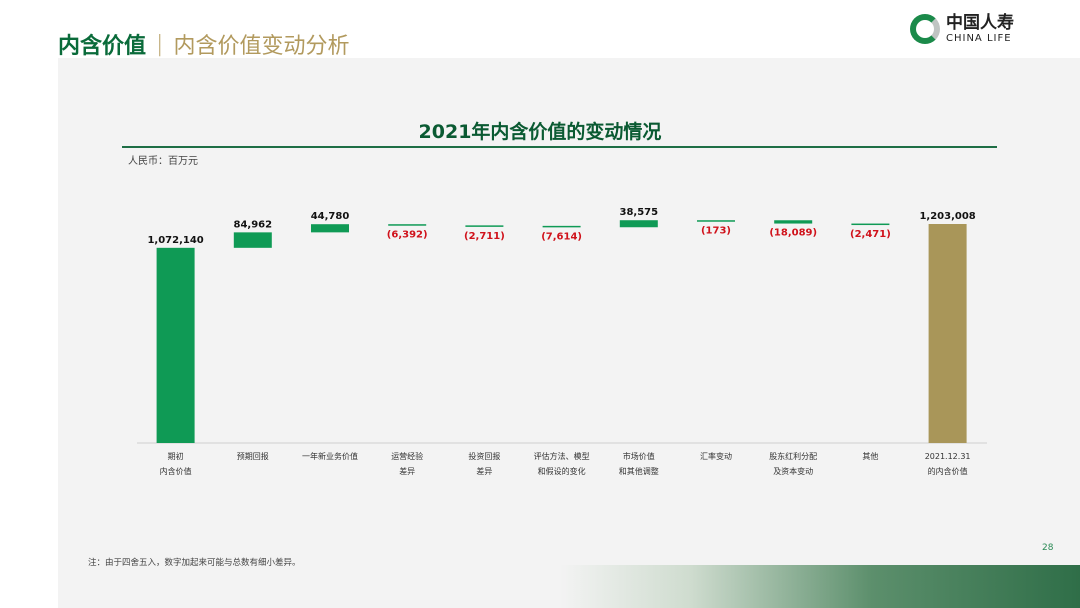  I want to click on data-label-2: 44,780, so click(330, 216).